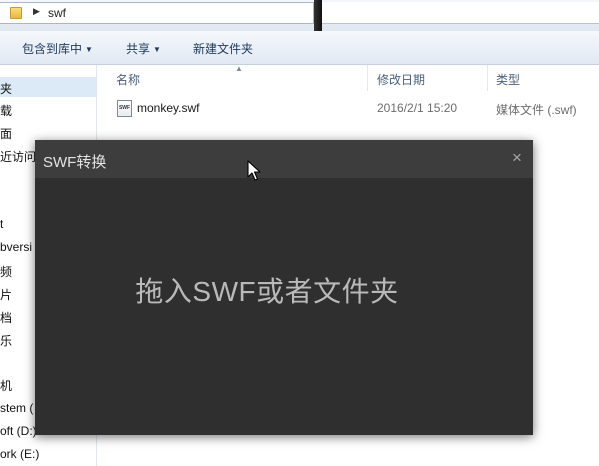 The width and height of the screenshot is (599, 466). Describe the element at coordinates (318, 15) in the screenshot. I see `window-edge` at that location.